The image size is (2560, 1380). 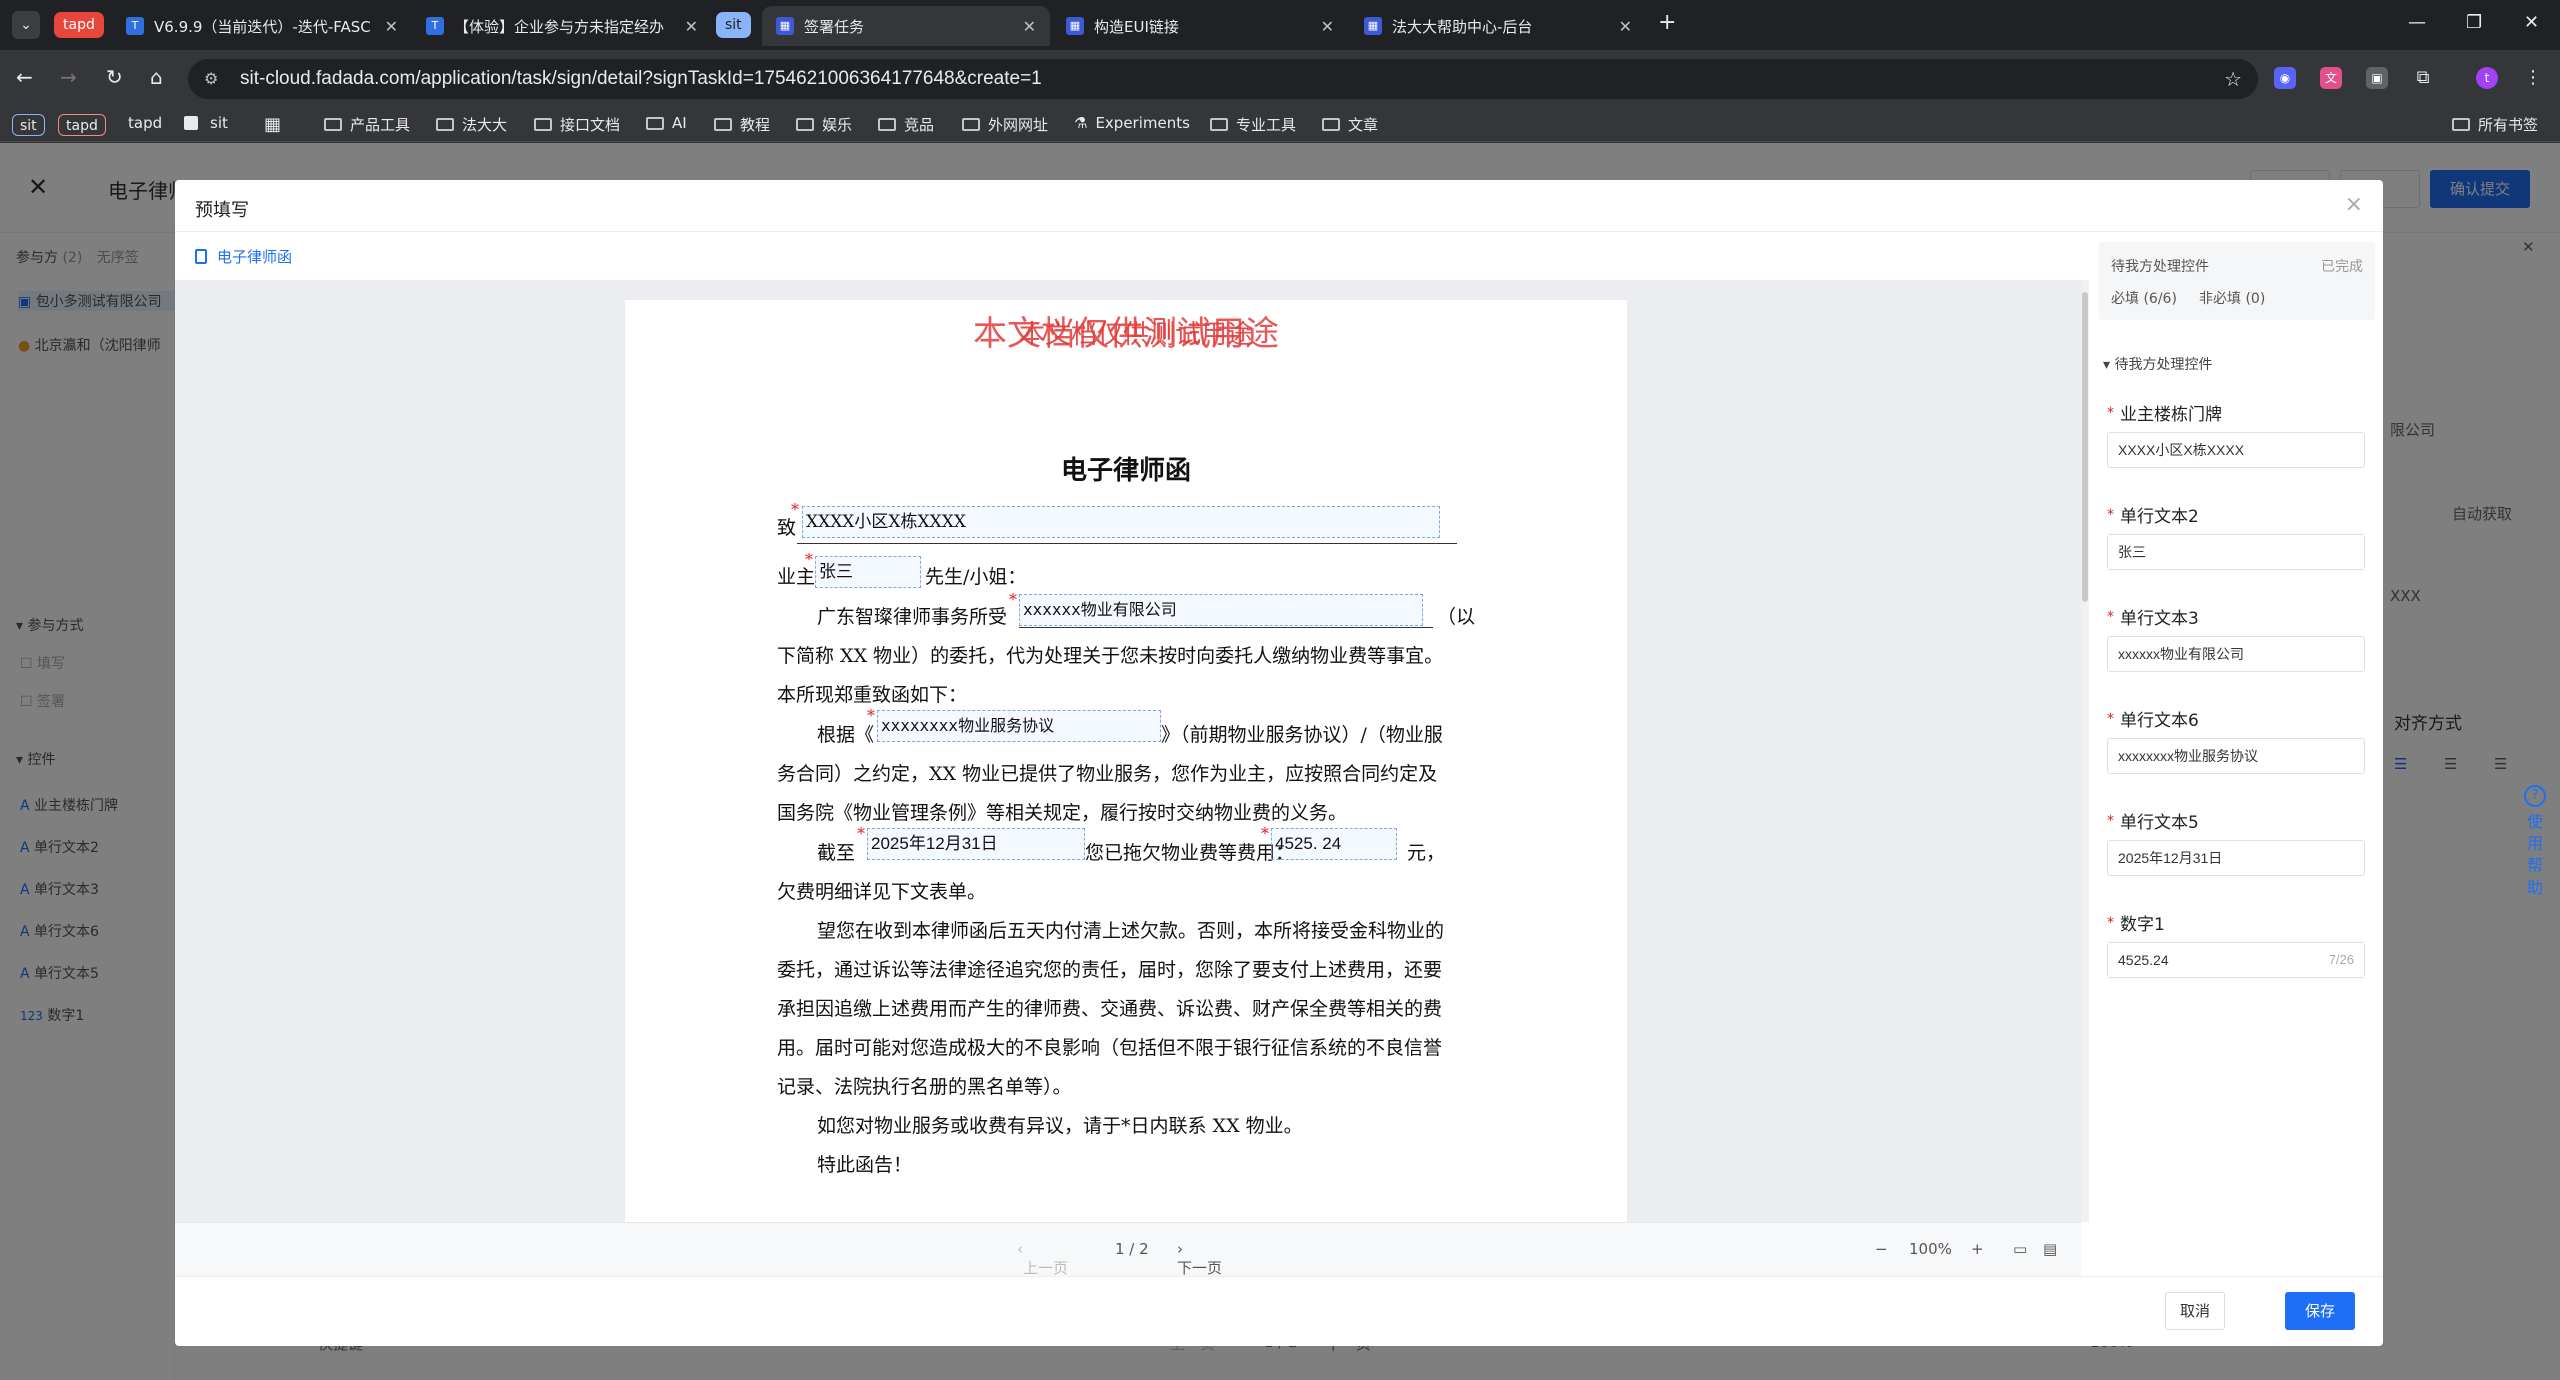 I want to click on tab-search-icon: ⌄, so click(x=26, y=25).